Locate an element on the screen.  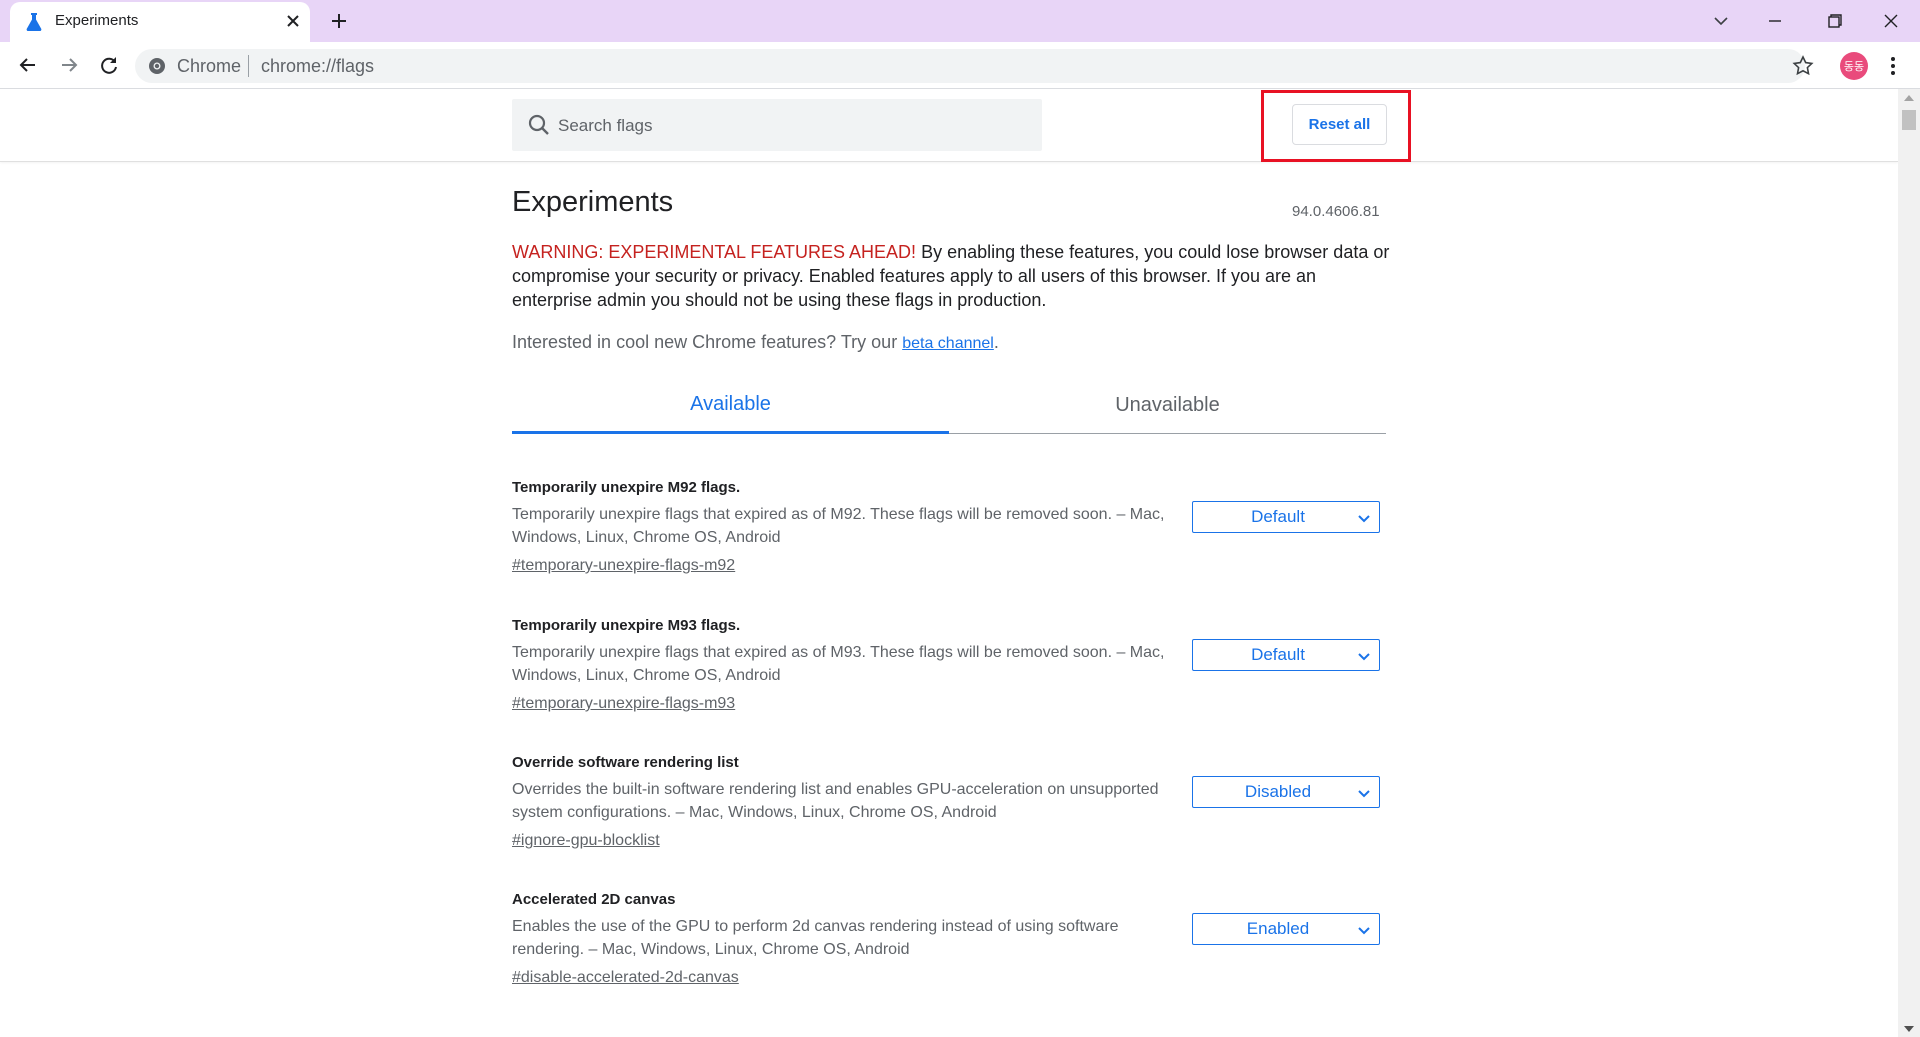
intro-suffix: . is located at coordinates (996, 342).